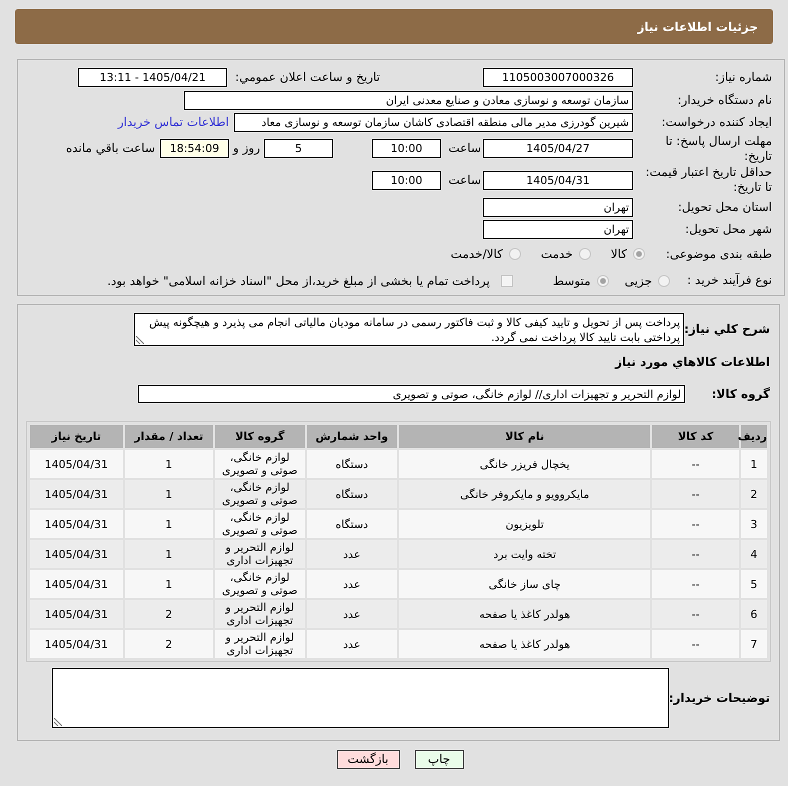 The image size is (788, 786). I want to click on buyer-org-field: سازمان توسعه و نوسازی معادن و صنایع معدنی ایران, so click(408, 100).